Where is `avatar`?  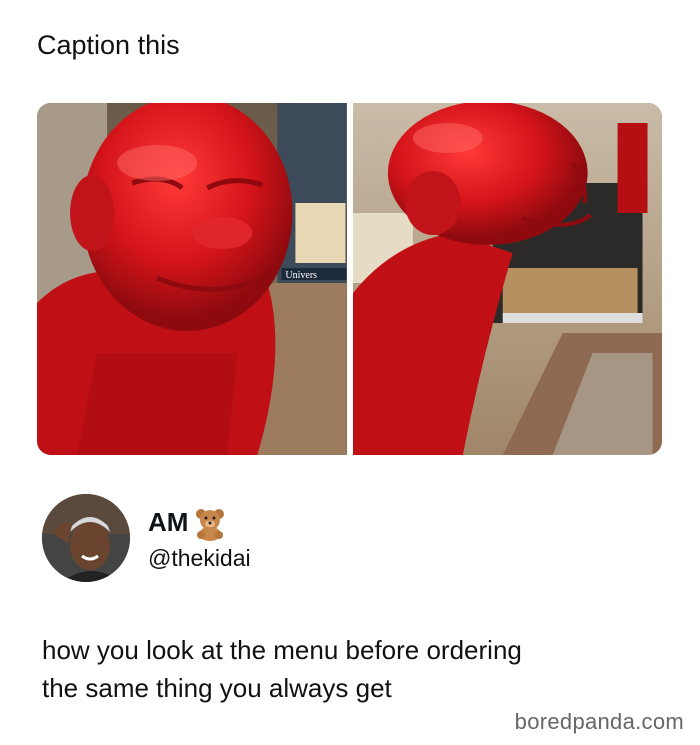
avatar is located at coordinates (86, 538).